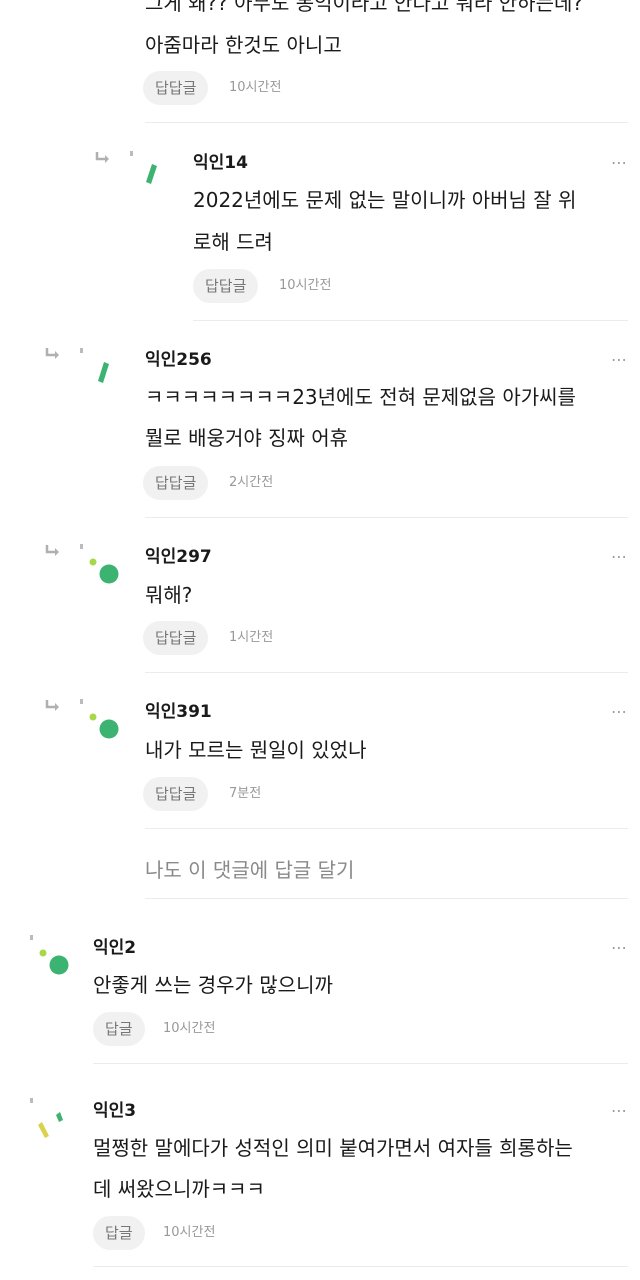  What do you see at coordinates (178, 554) in the screenshot?
I see `author-name: 익인297` at bounding box center [178, 554].